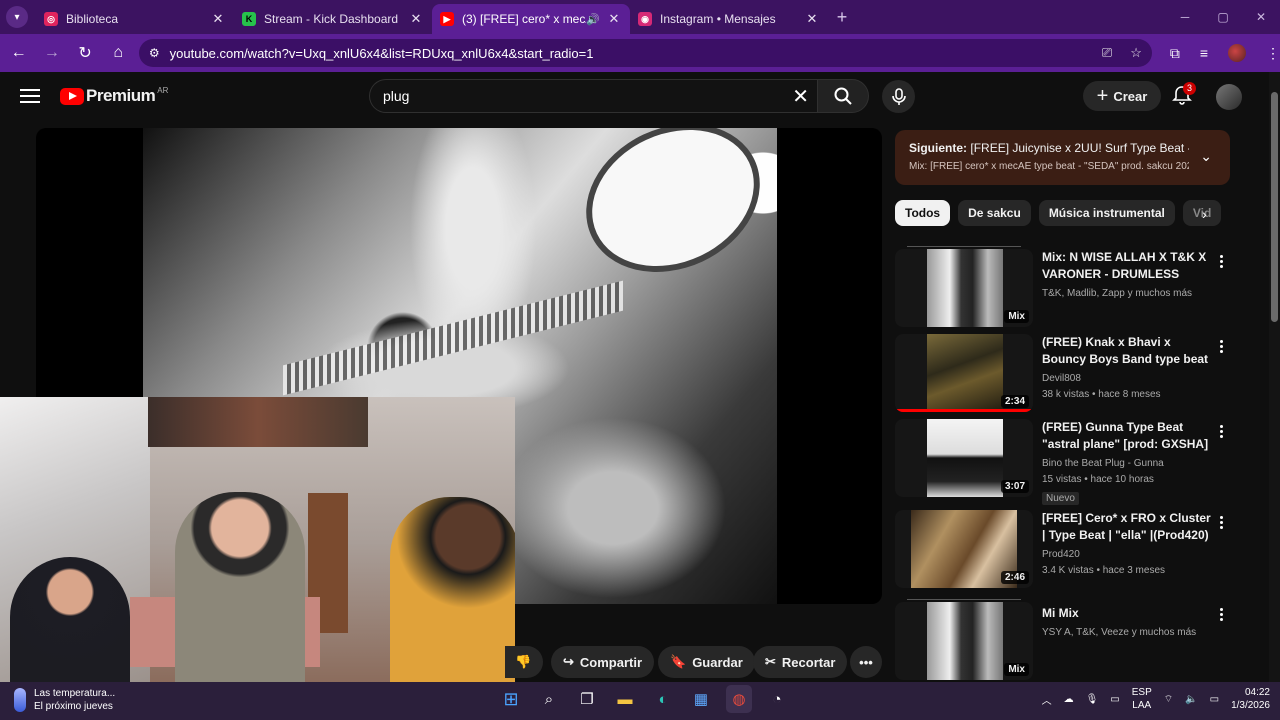  What do you see at coordinates (964, 373) in the screenshot?
I see `recommendation-thumbnail: 2:34` at bounding box center [964, 373].